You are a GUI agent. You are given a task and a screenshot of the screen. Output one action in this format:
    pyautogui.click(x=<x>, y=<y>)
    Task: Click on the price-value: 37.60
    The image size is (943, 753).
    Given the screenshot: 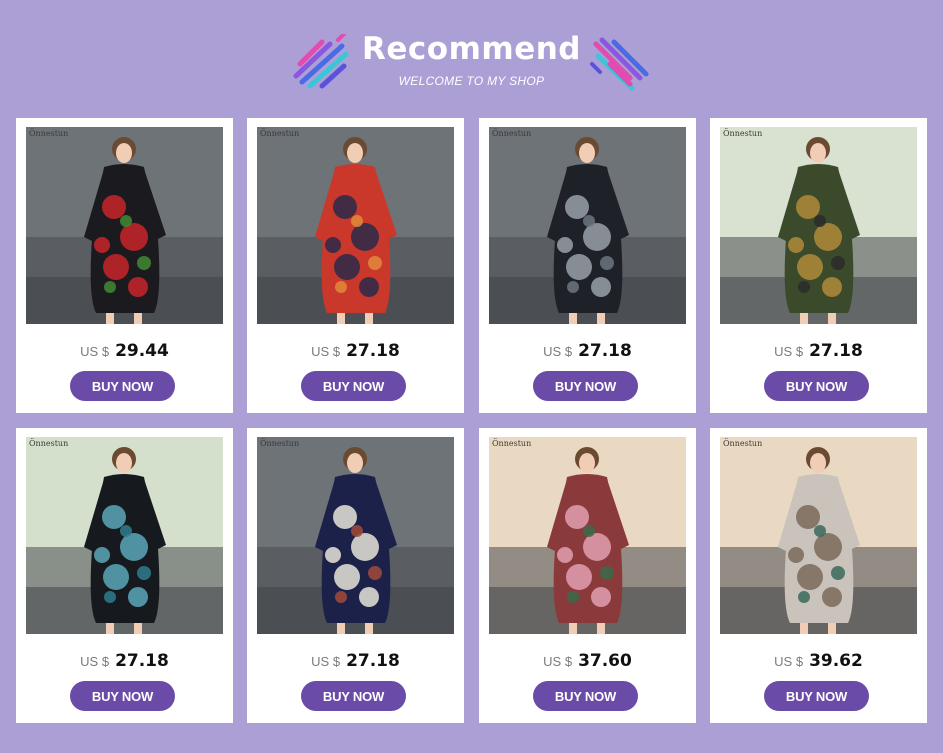 What is the action you would take?
    pyautogui.click(x=605, y=661)
    